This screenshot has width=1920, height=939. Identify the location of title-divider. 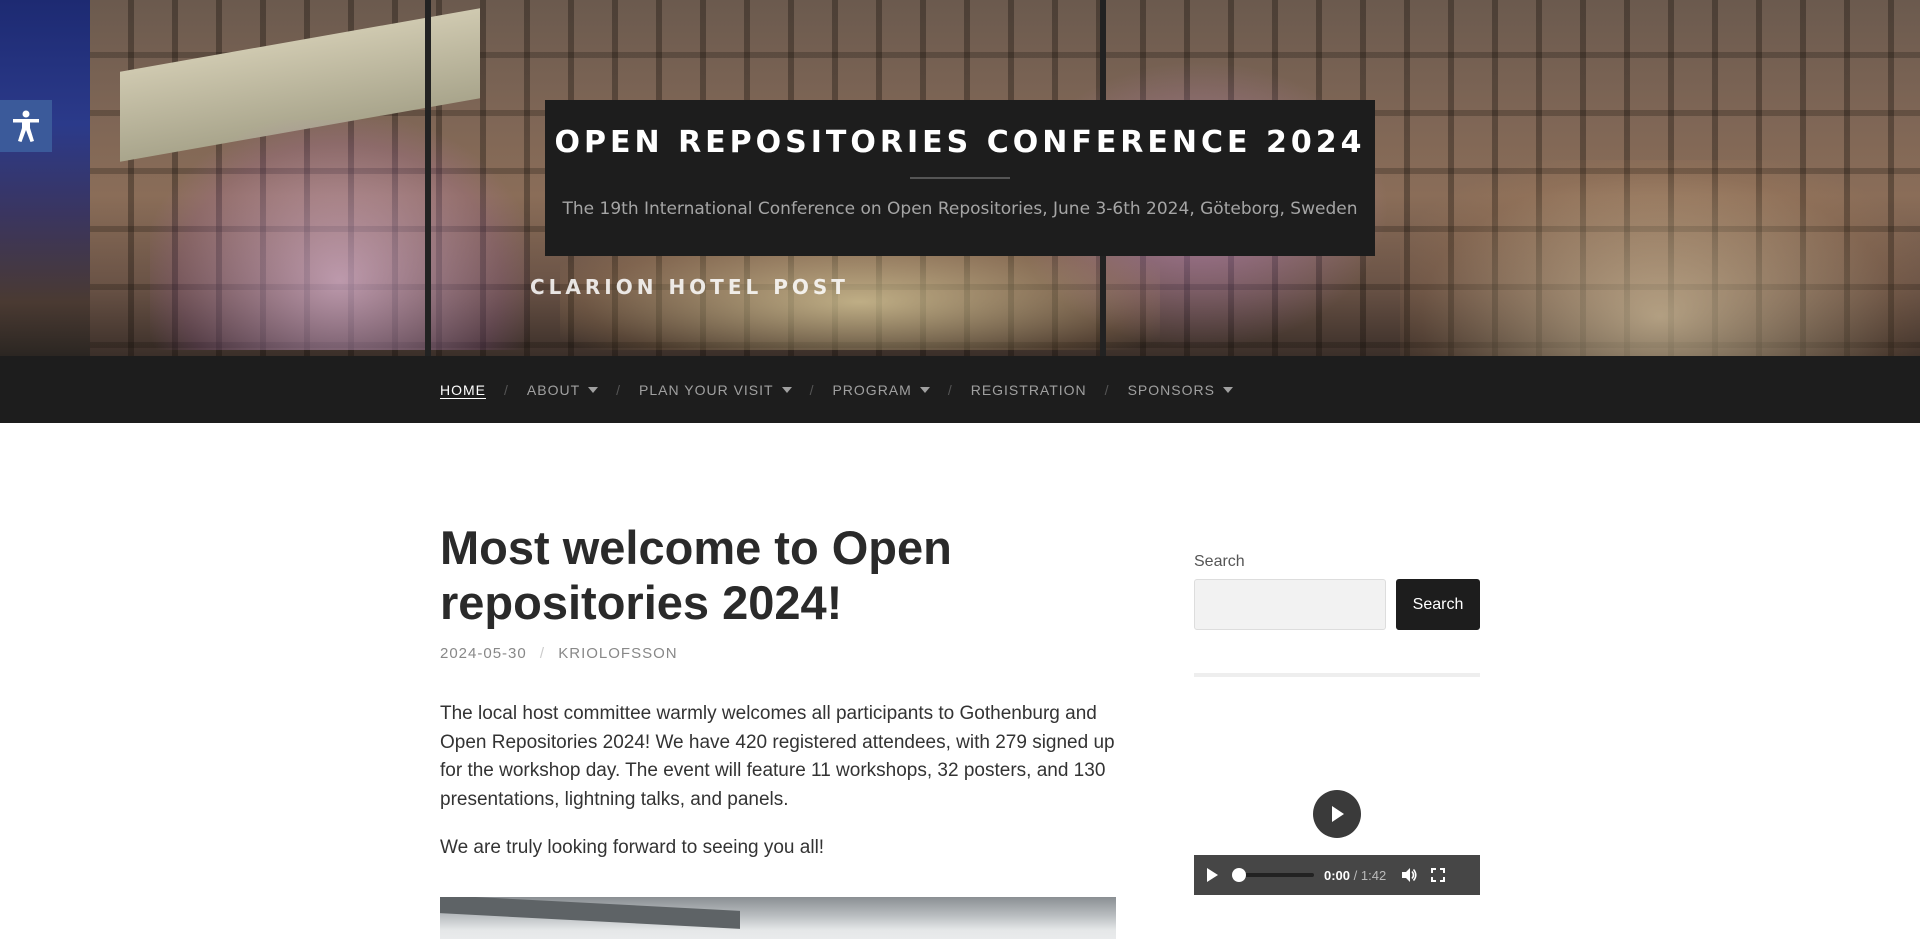
(960, 178).